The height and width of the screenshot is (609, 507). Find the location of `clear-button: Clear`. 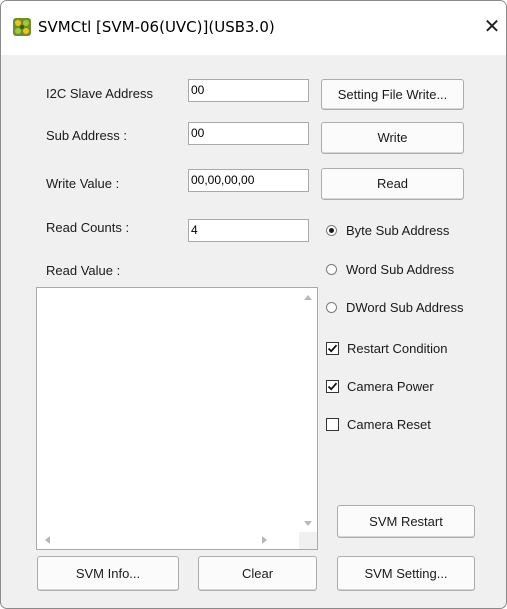

clear-button: Clear is located at coordinates (257, 573).